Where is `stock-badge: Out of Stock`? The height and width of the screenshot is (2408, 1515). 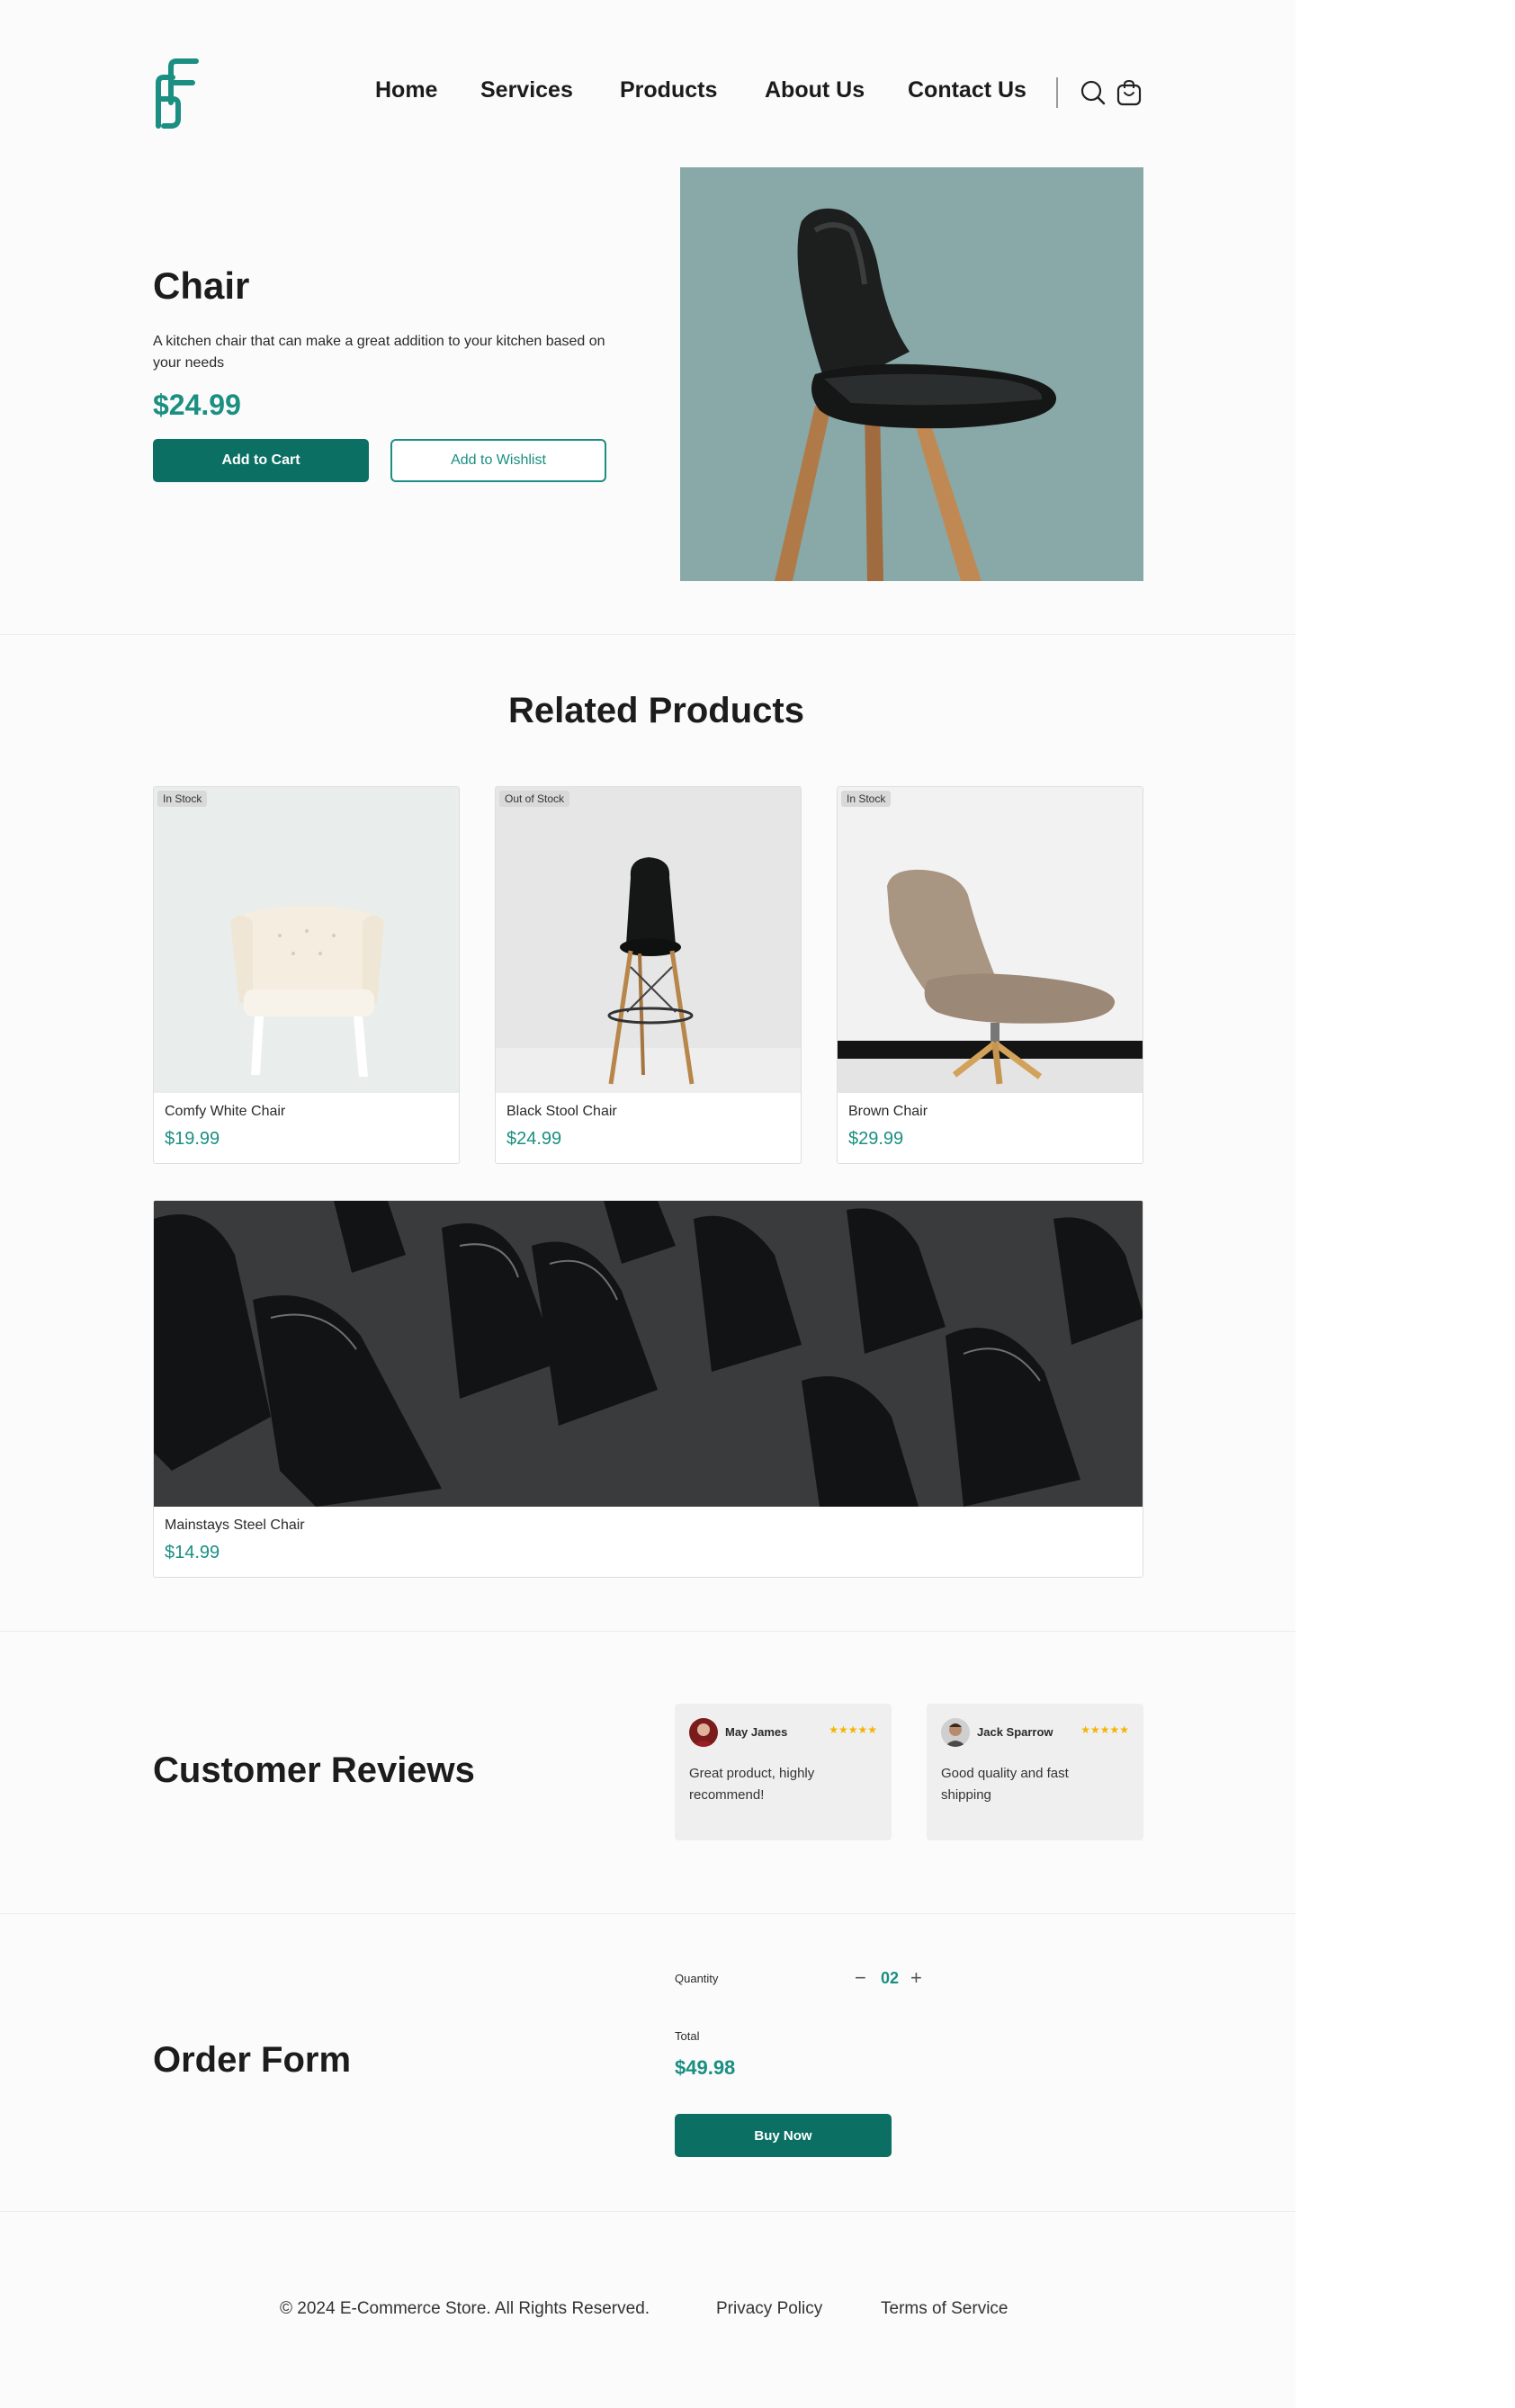
stock-badge: Out of Stock is located at coordinates (534, 799).